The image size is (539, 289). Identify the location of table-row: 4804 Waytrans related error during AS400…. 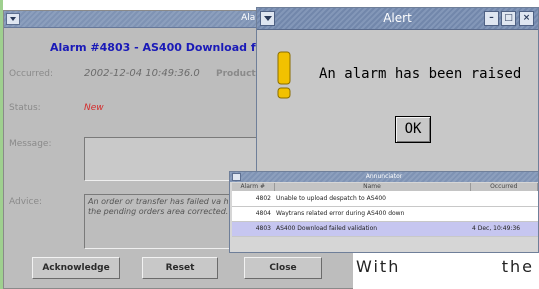
(385, 214).